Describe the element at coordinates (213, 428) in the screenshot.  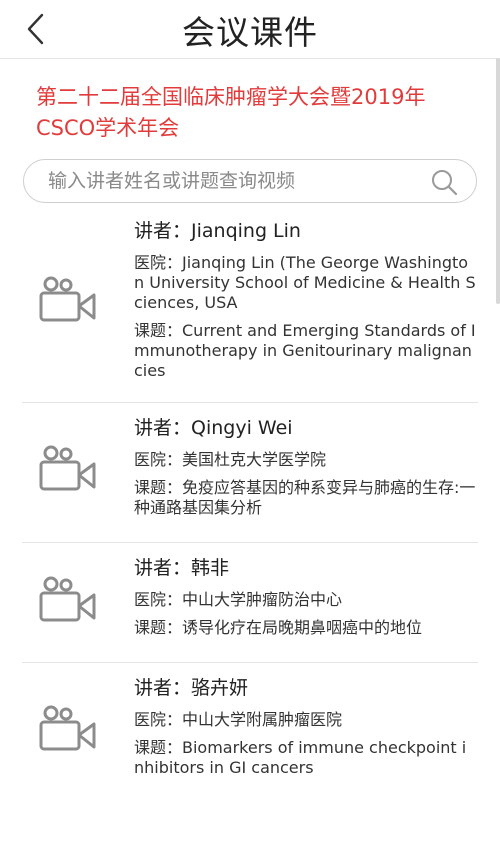
I see `speaker-name: 讲者：Qingyi Wei` at that location.